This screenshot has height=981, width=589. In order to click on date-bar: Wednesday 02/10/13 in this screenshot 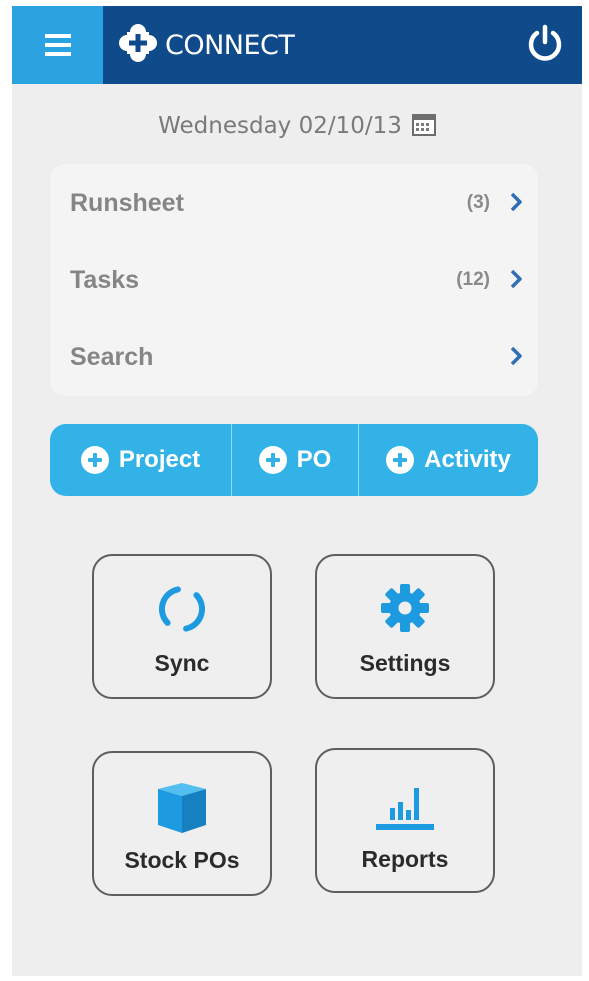, I will do `click(297, 126)`.